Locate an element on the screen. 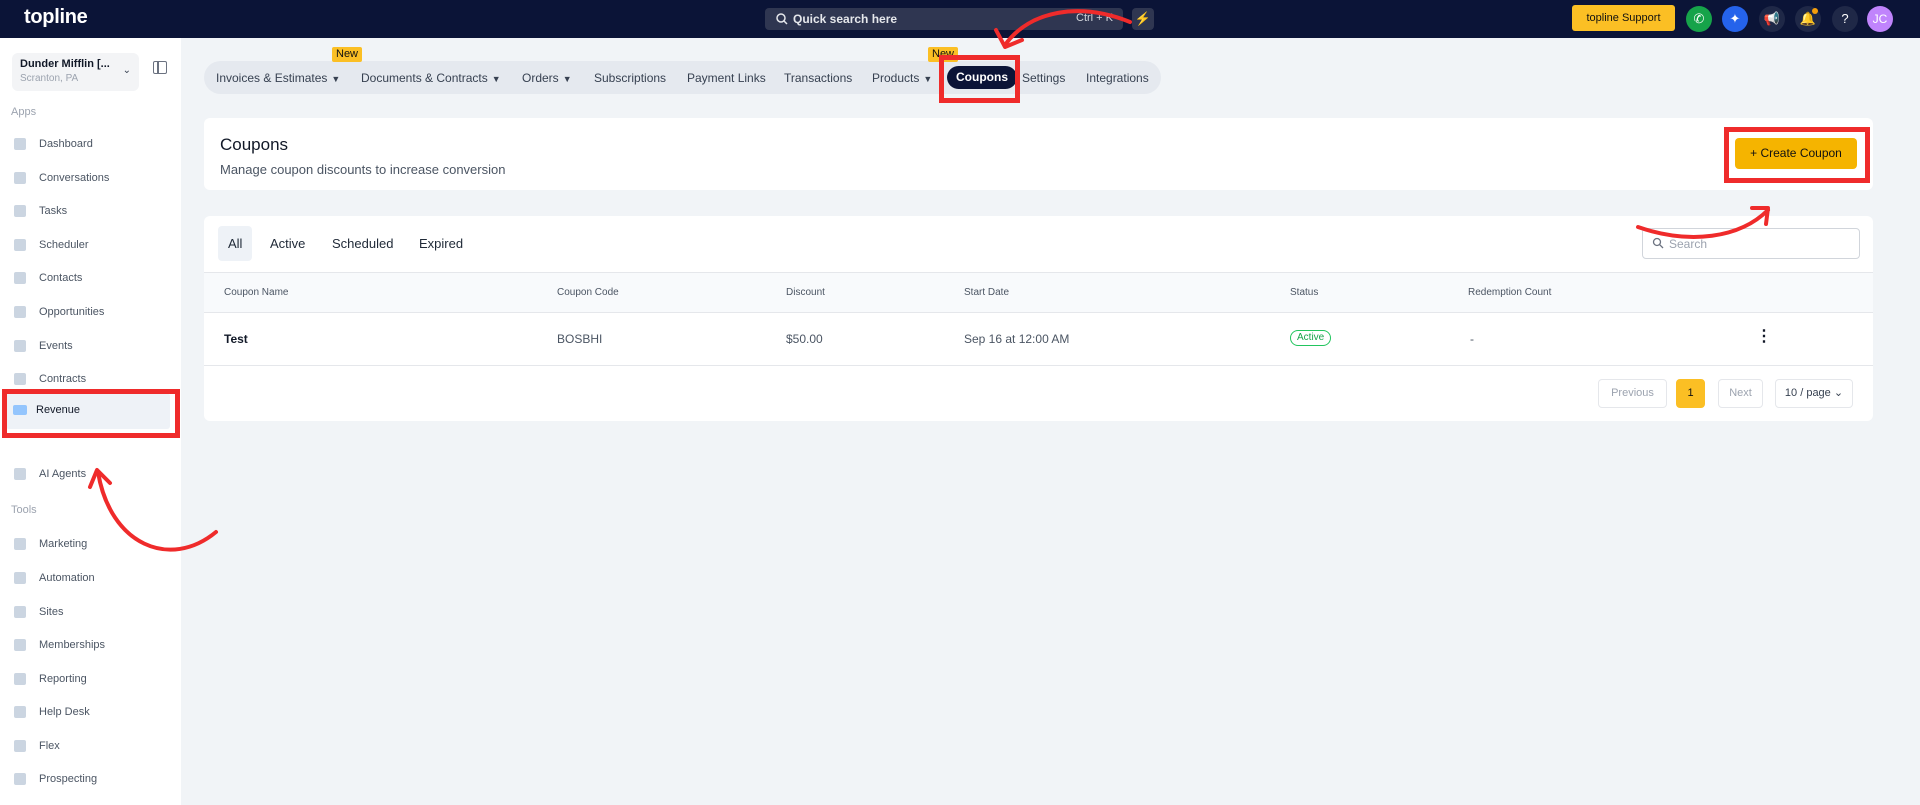  tab-label: Products is located at coordinates (896, 78).